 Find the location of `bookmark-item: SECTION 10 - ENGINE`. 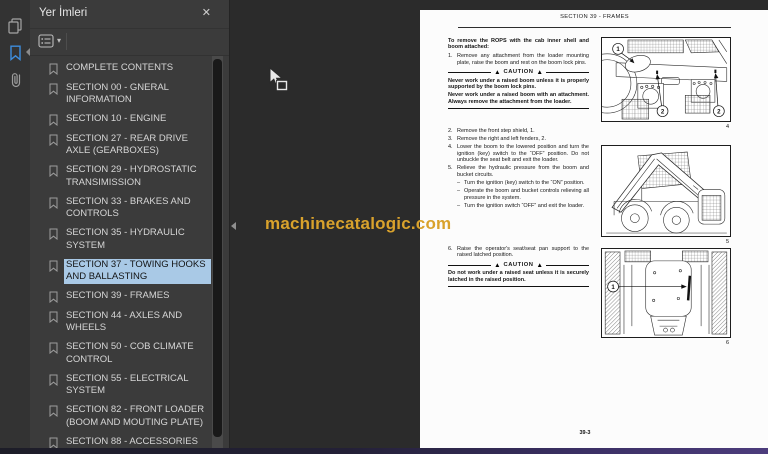

bookmark-item: SECTION 10 - ENGINE is located at coordinates (130, 119).